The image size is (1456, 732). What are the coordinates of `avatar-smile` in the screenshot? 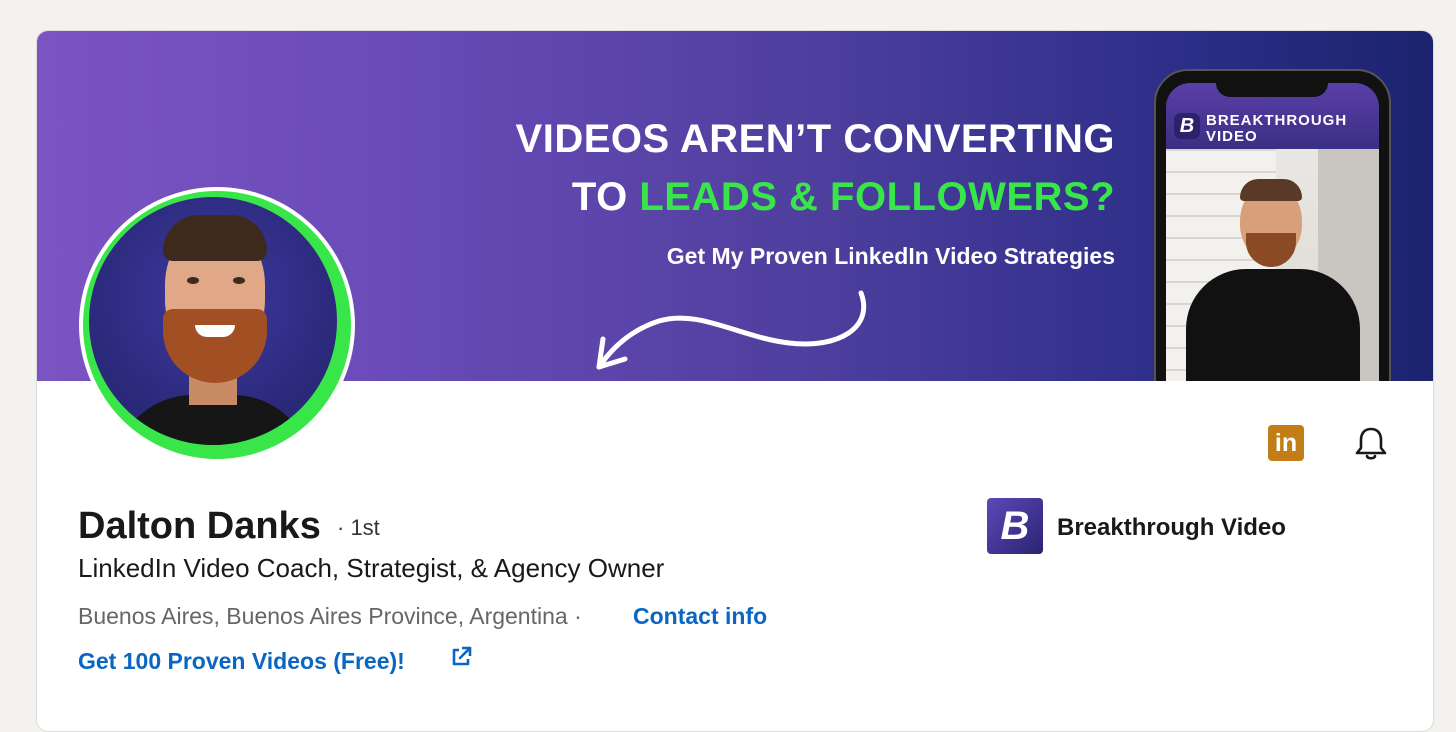 It's located at (215, 331).